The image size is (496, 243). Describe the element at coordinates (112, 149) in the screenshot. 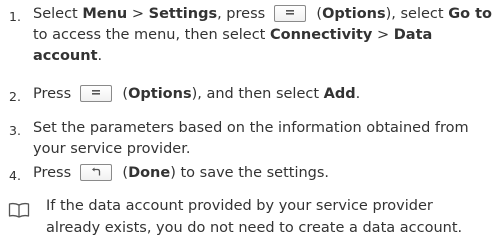

I see `text-line: your service provider.` at that location.